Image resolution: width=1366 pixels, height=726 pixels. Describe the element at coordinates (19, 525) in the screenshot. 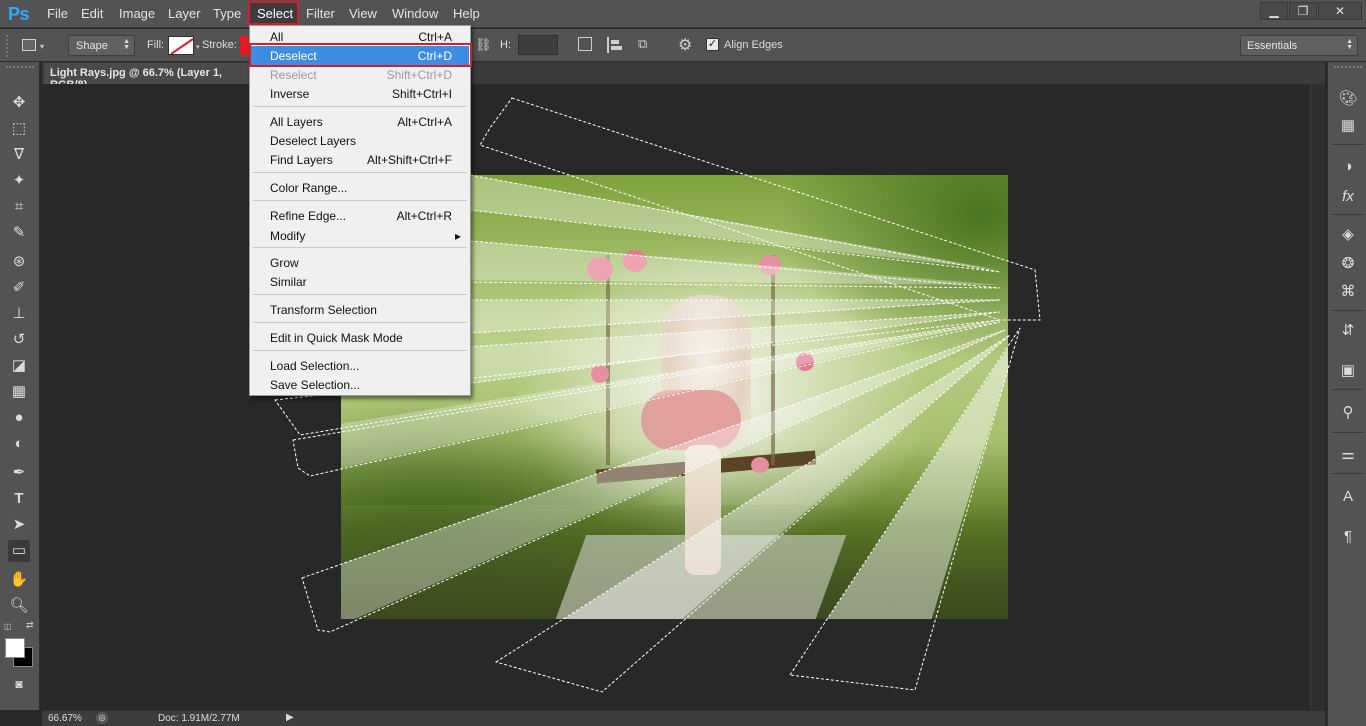

I see `path-selection-icon: ➤` at that location.